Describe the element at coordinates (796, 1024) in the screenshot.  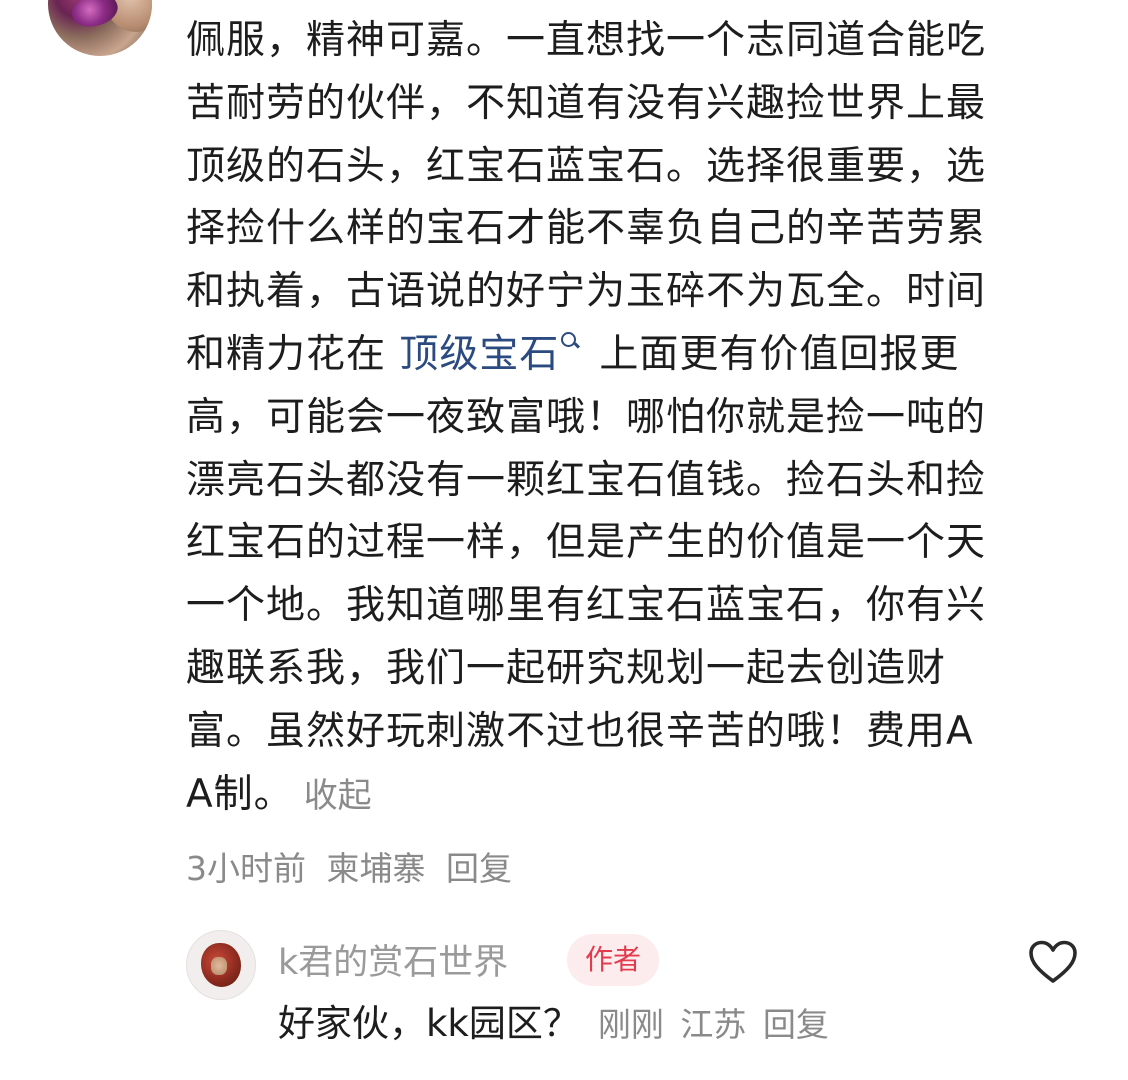
I see `reply-reply-button: 回复` at that location.